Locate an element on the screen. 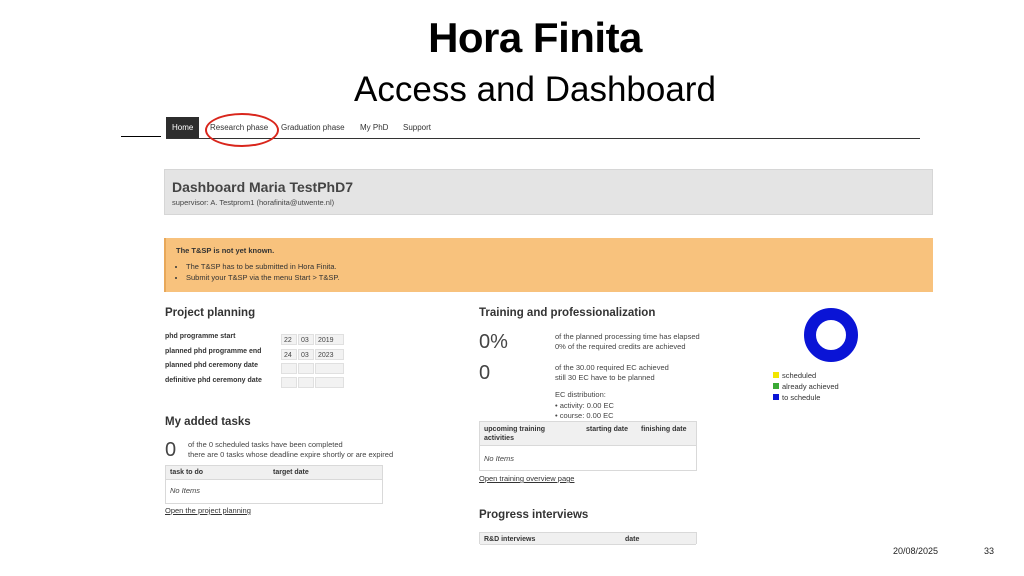  legend-label-achieved: already achieved is located at coordinates (810, 386).